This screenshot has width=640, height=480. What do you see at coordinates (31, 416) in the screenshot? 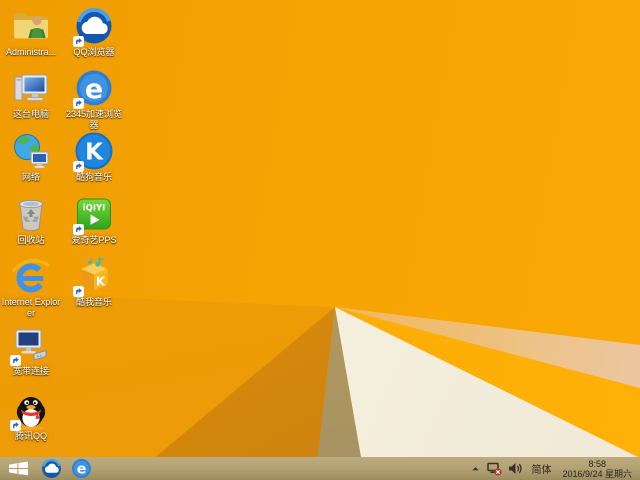
I see `desktop-icon-tencent-qq: 腾讯QQ` at bounding box center [31, 416].